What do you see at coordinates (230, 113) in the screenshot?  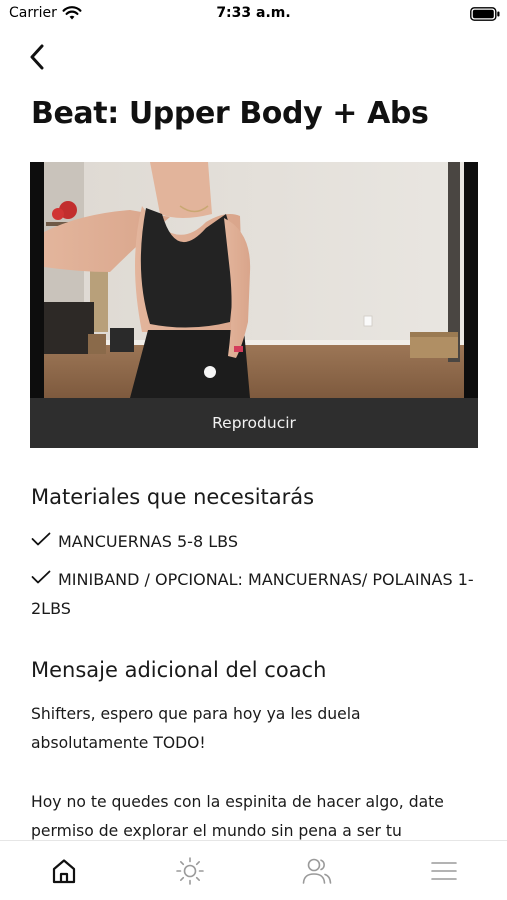 I see `page-title: Beat: Upper Body + Abs` at bounding box center [230, 113].